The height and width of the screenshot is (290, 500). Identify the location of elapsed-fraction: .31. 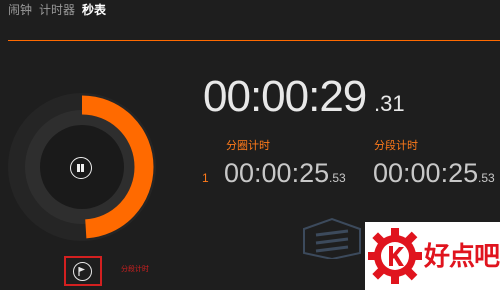
(389, 103).